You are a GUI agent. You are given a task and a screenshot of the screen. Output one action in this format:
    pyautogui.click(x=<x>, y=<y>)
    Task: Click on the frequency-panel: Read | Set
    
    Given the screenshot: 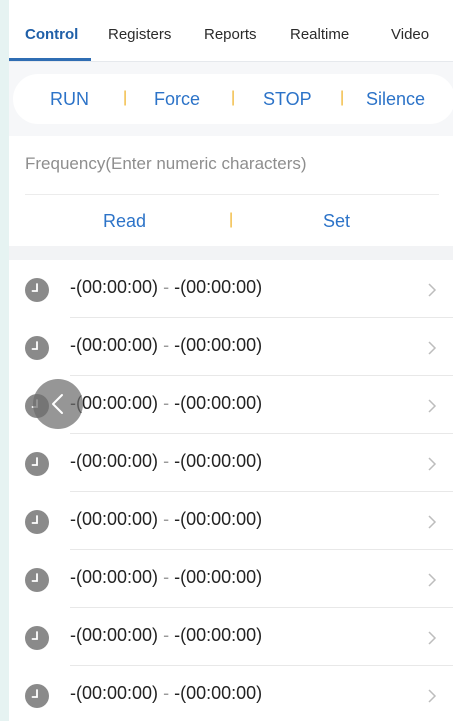 What is the action you would take?
    pyautogui.click(x=231, y=191)
    